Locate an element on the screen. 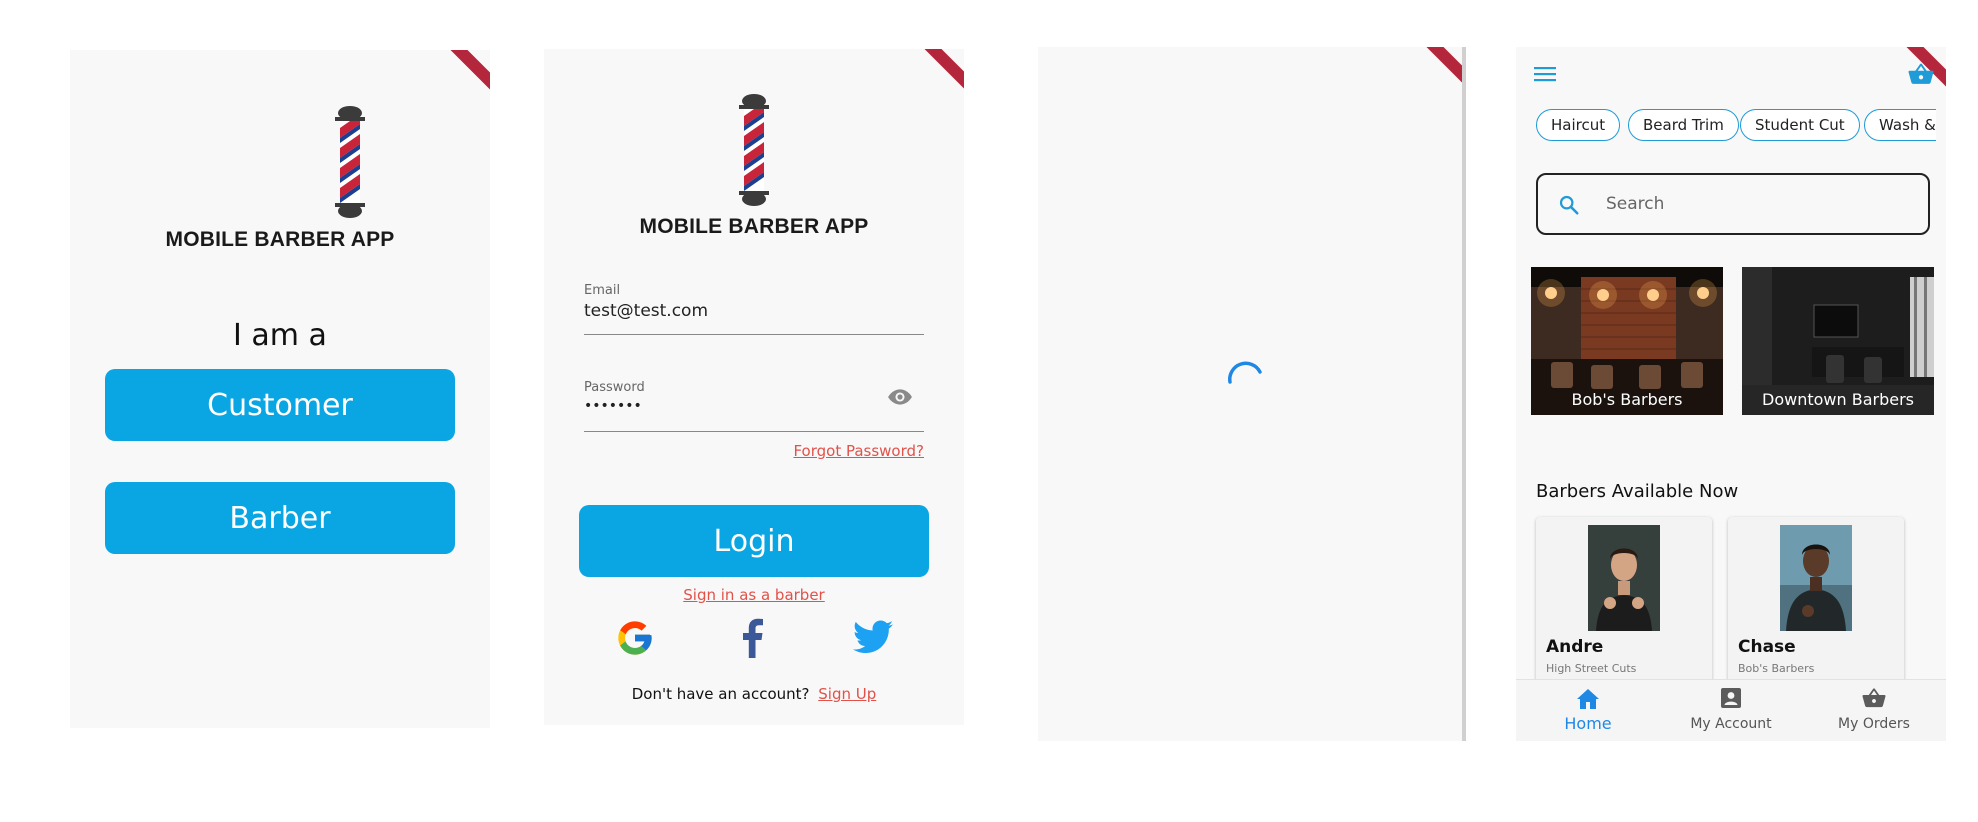 The width and height of the screenshot is (1978, 822). shop-card: Downtown Barbers is located at coordinates (1838, 341).